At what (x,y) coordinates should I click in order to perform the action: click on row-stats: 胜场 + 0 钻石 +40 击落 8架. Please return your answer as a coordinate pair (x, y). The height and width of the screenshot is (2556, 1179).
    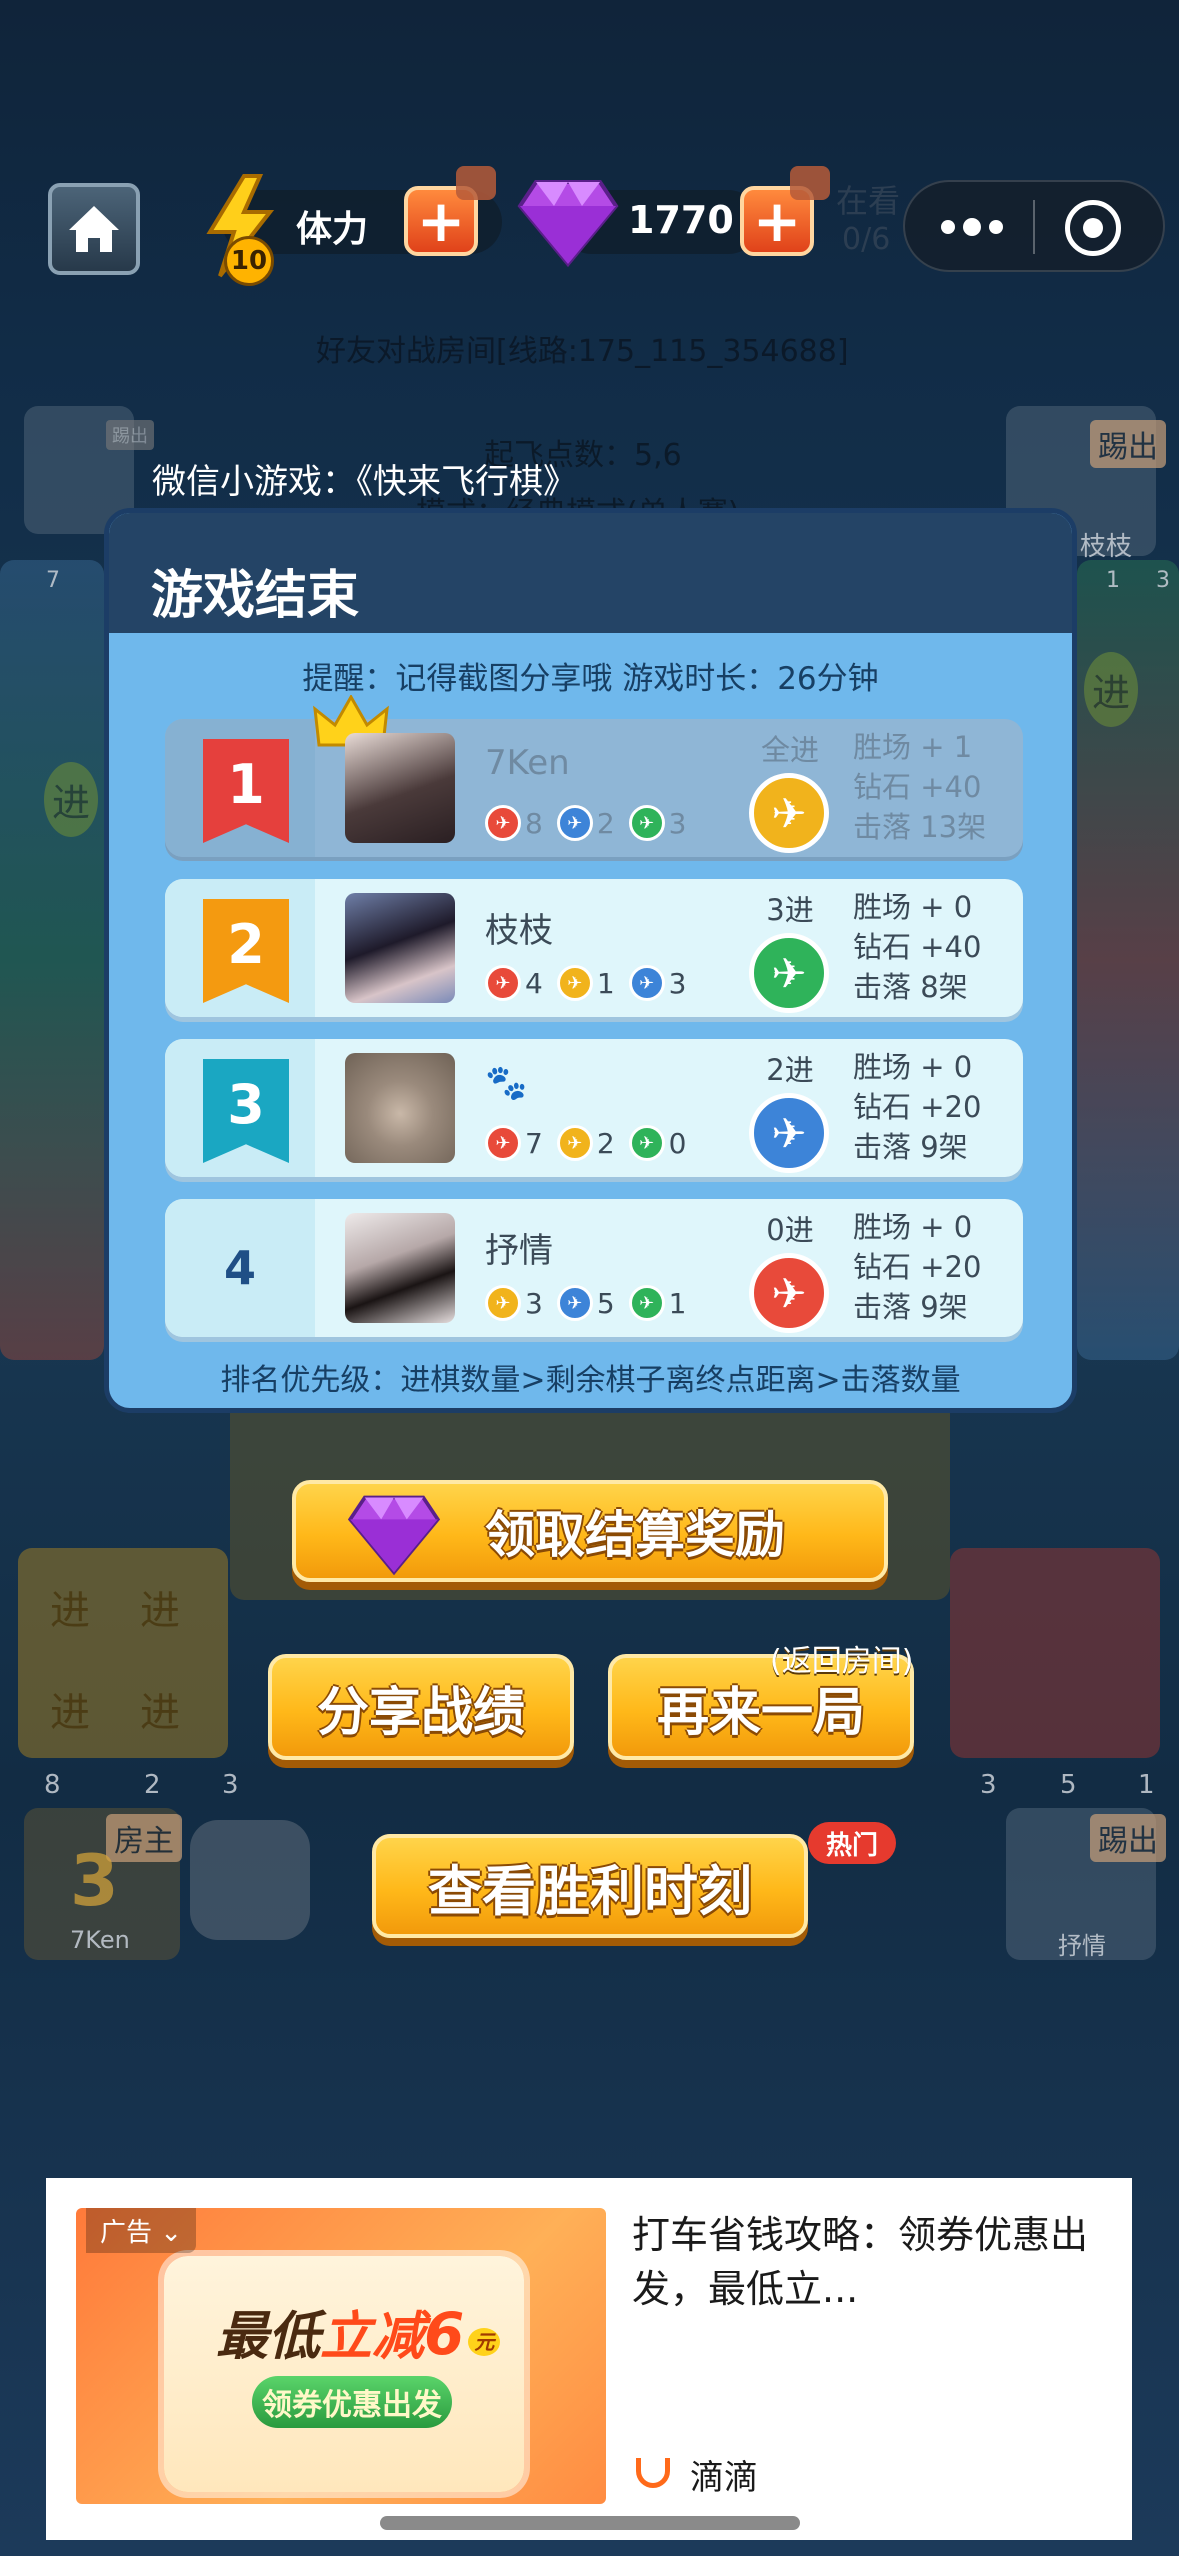
    Looking at the image, I should click on (917, 947).